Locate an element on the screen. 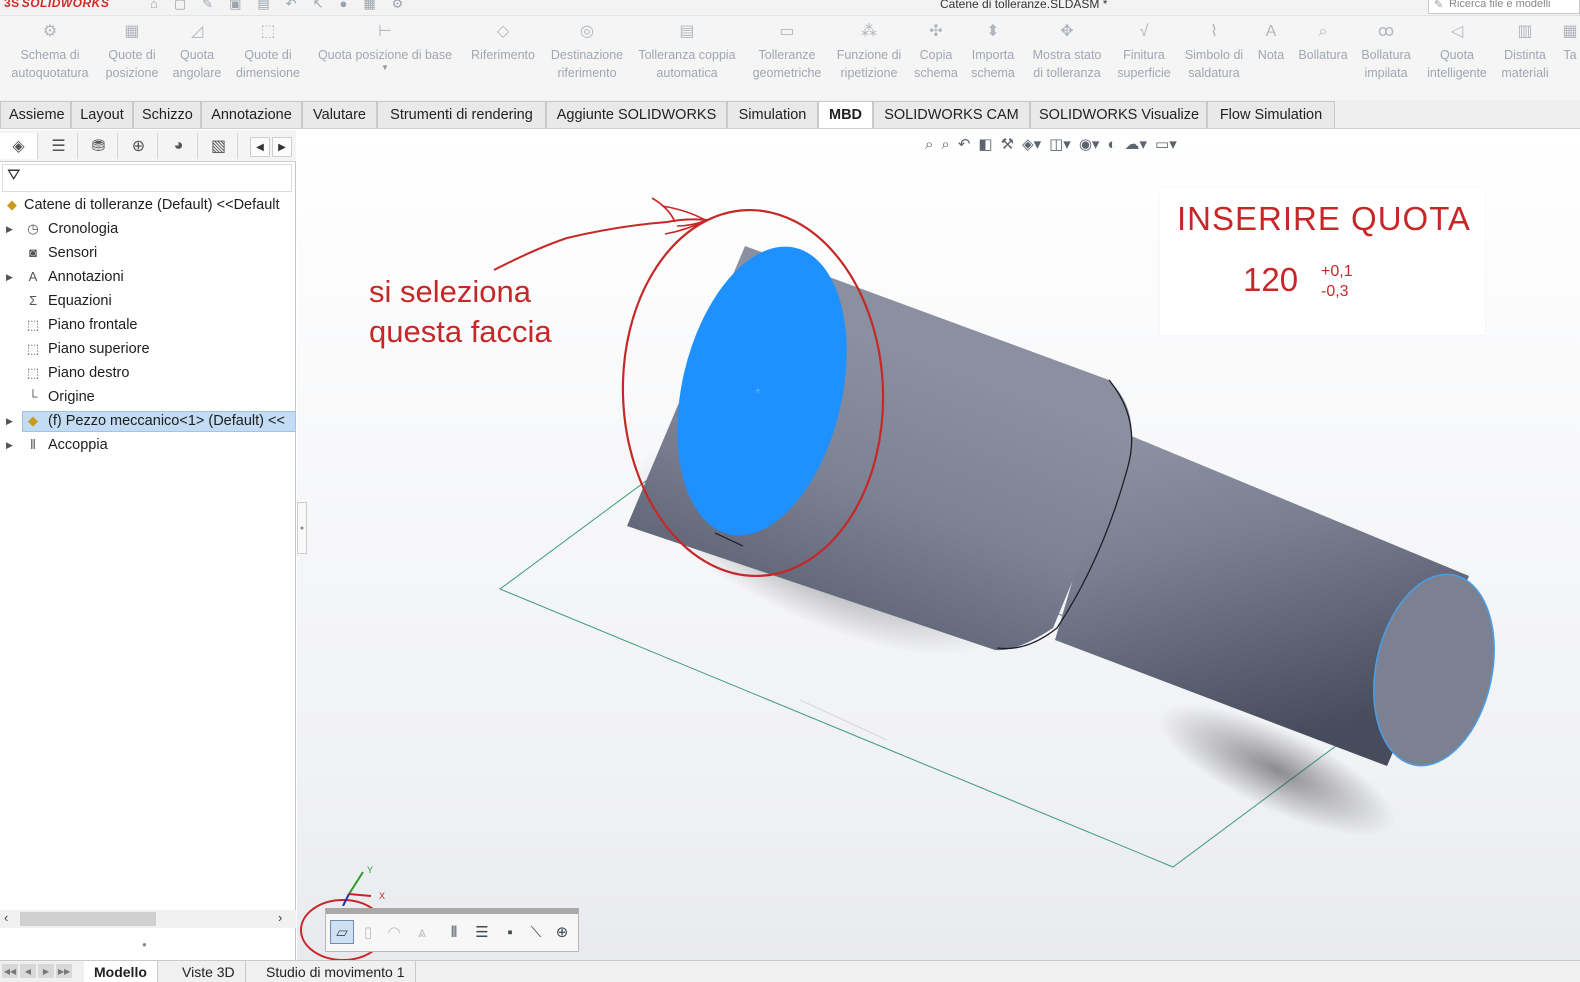  ribbon-button-15: ⌇ Simbolo di saldatura is located at coordinates (1214, 53).